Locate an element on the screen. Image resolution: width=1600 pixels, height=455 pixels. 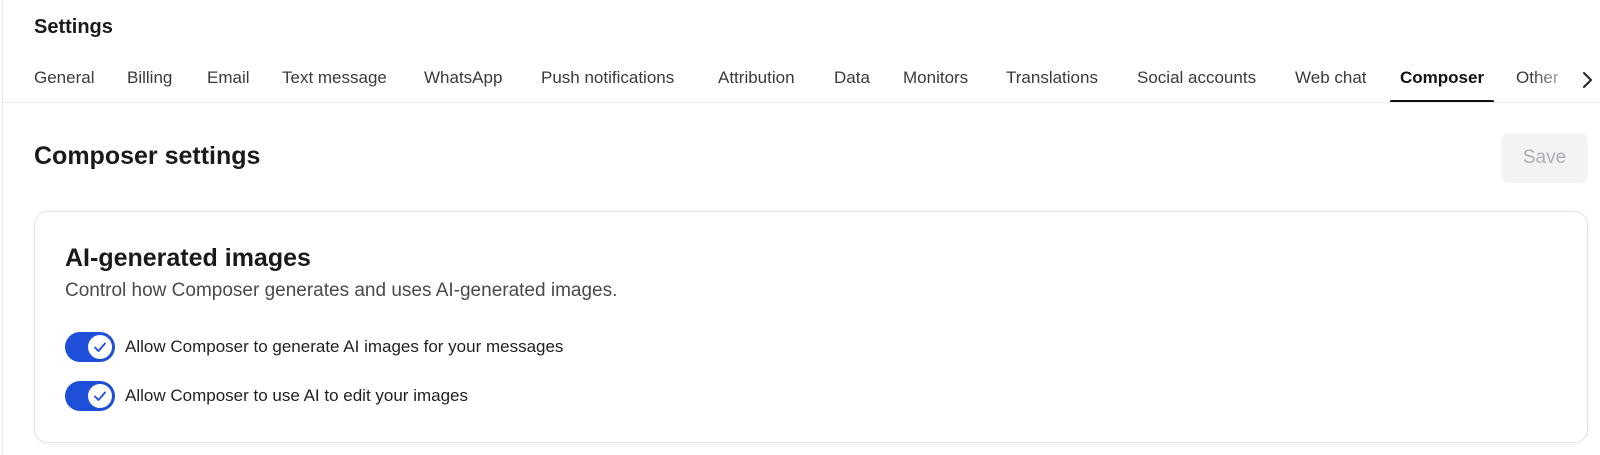
tab-scroll-right-button is located at coordinates (1587, 80).